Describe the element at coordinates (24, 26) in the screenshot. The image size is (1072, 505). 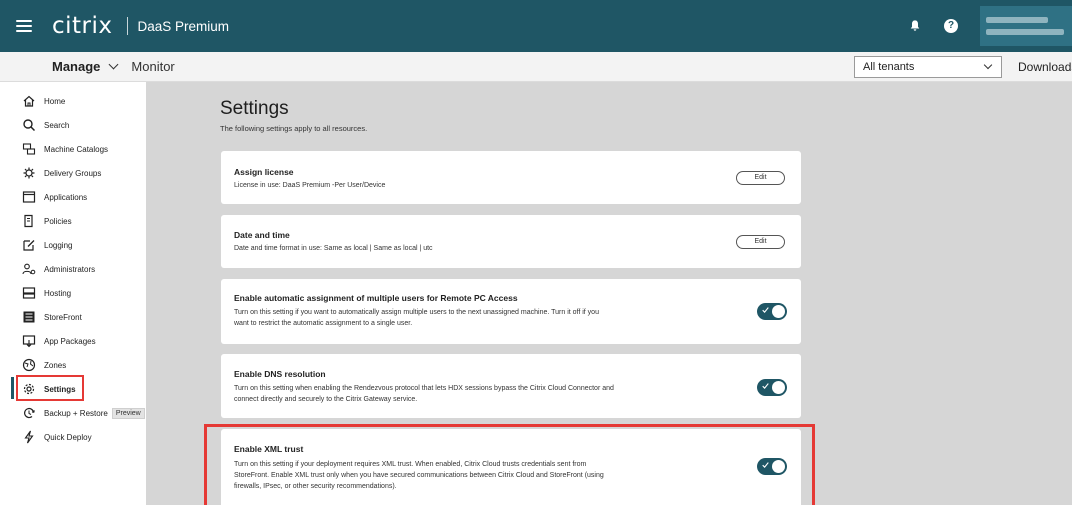
I see `hamburger-menu-icon` at that location.